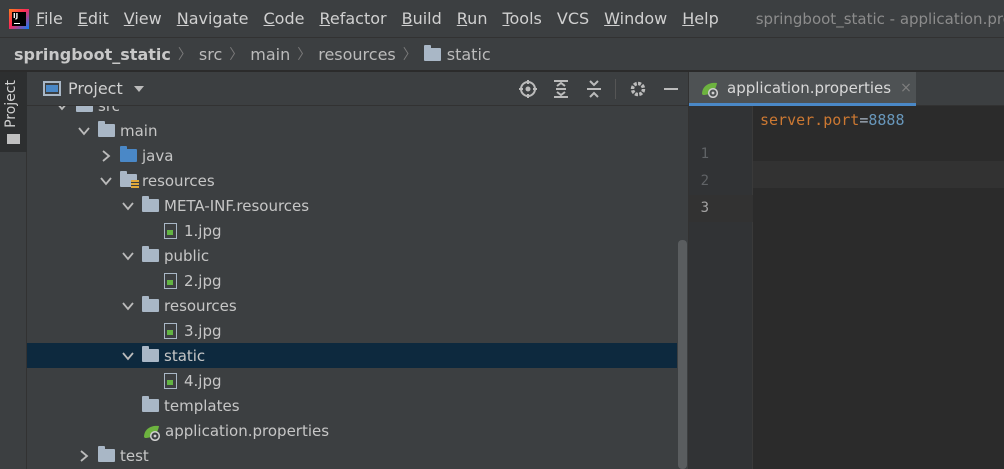  Describe the element at coordinates (352, 355) in the screenshot. I see `tree-node: static` at that location.